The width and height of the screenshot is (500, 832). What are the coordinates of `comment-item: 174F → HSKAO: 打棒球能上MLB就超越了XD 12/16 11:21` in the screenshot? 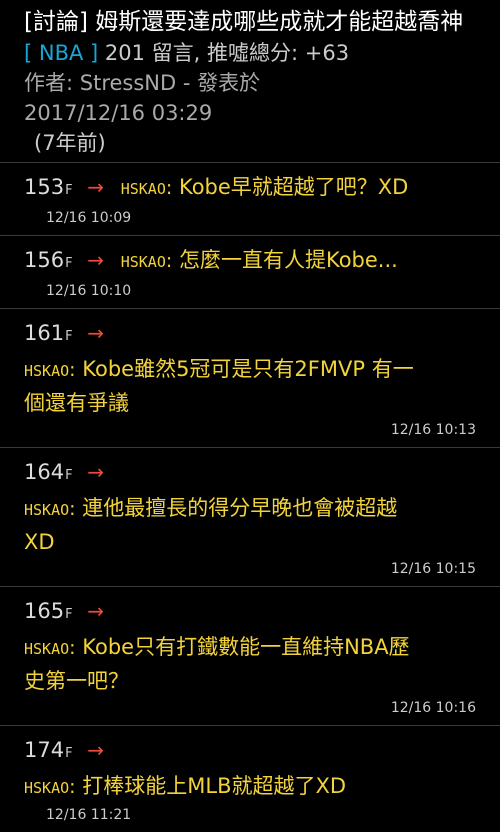 It's located at (250, 779).